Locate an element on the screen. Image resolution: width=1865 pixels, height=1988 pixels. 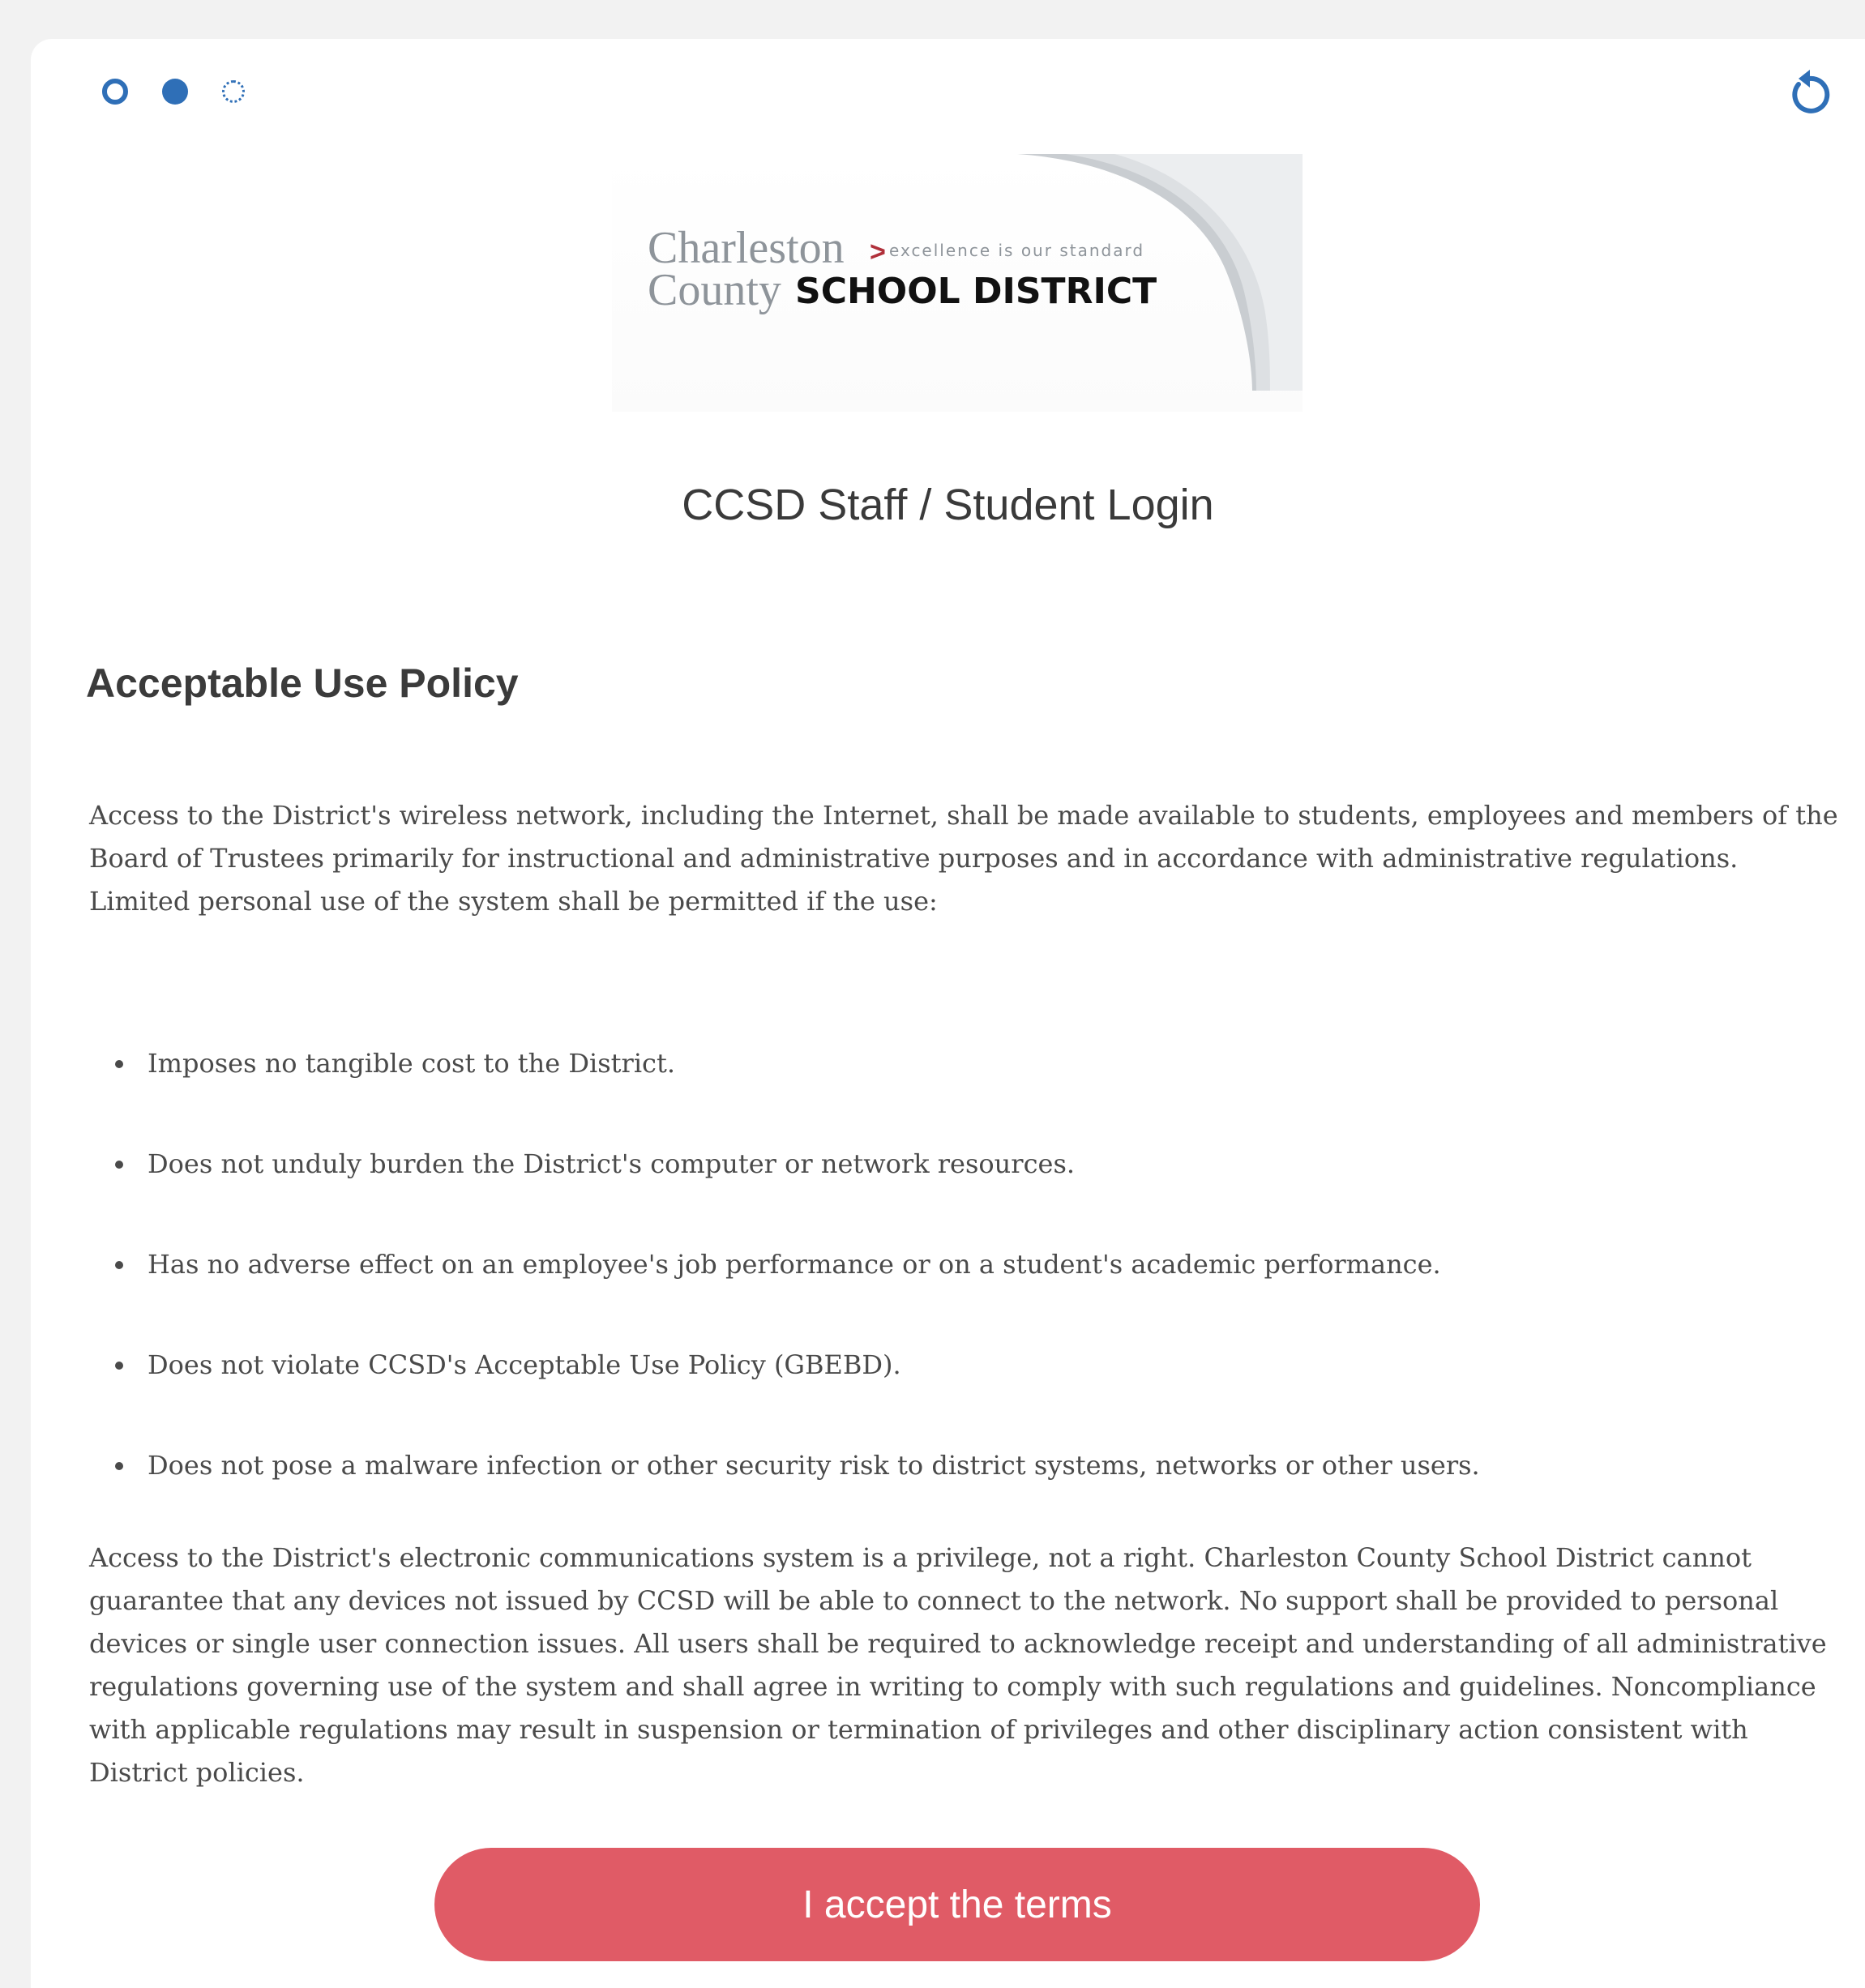
refresh-icon is located at coordinates (1811, 91).